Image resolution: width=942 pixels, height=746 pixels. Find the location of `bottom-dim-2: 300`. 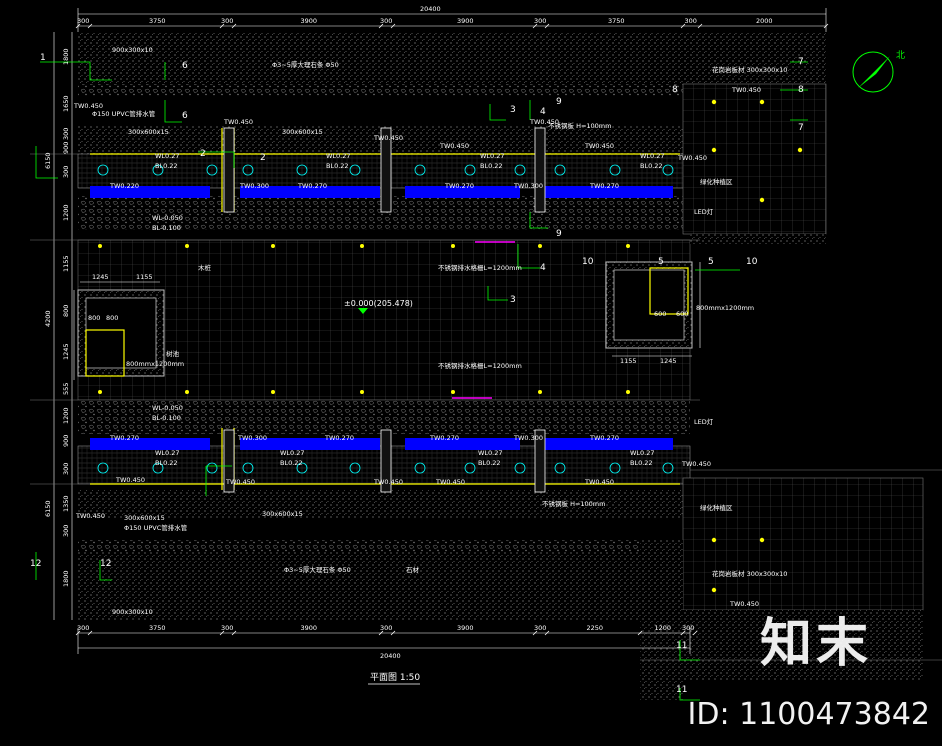

bottom-dim-2: 300 is located at coordinates (227, 628).